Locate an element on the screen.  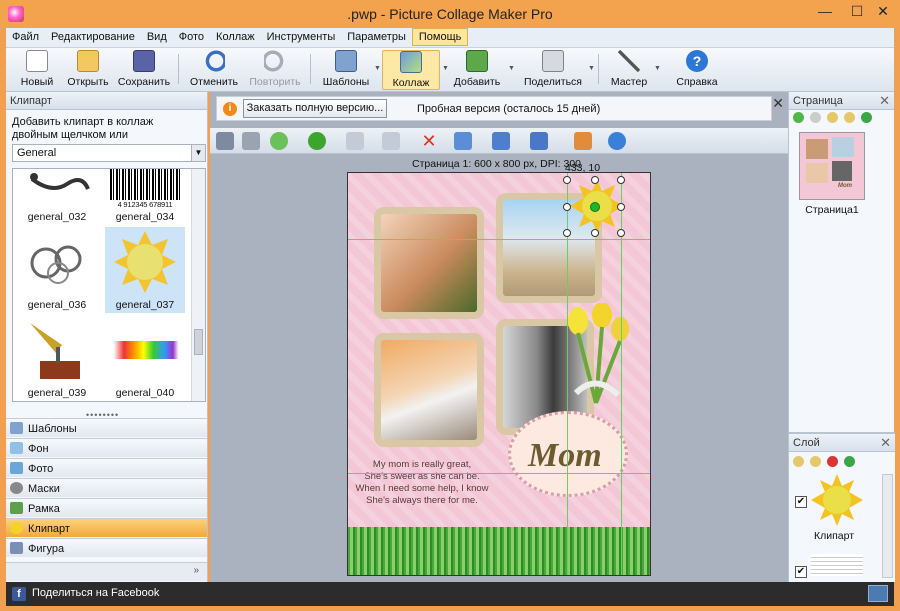
menu-tools: Инструменты is located at coordinates (301, 37).